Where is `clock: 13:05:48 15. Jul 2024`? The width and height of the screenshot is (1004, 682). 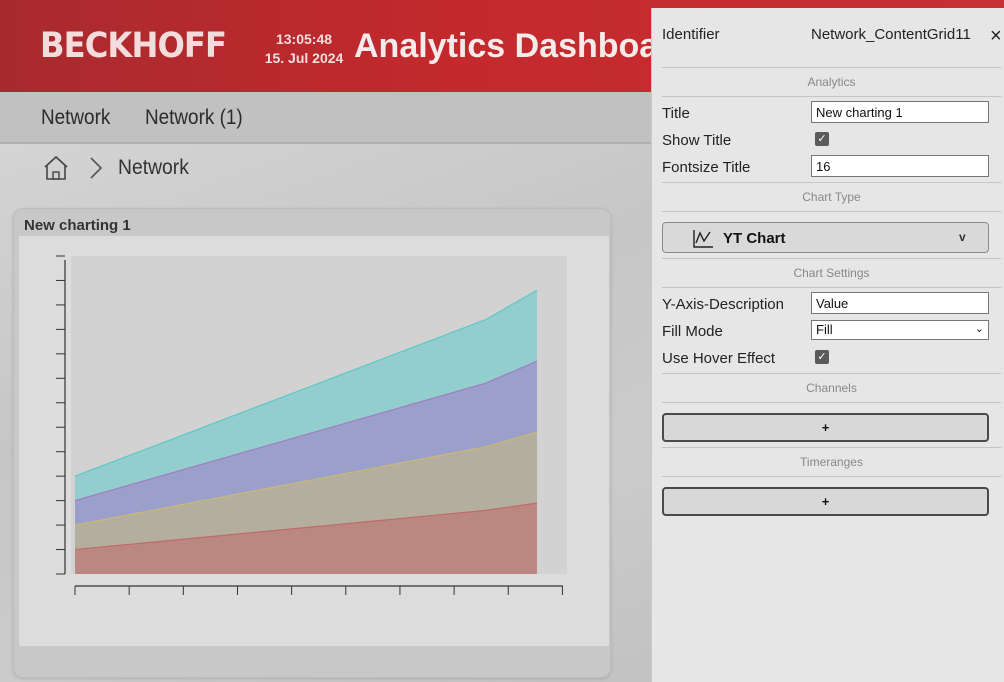 clock: 13:05:48 15. Jul 2024 is located at coordinates (304, 49).